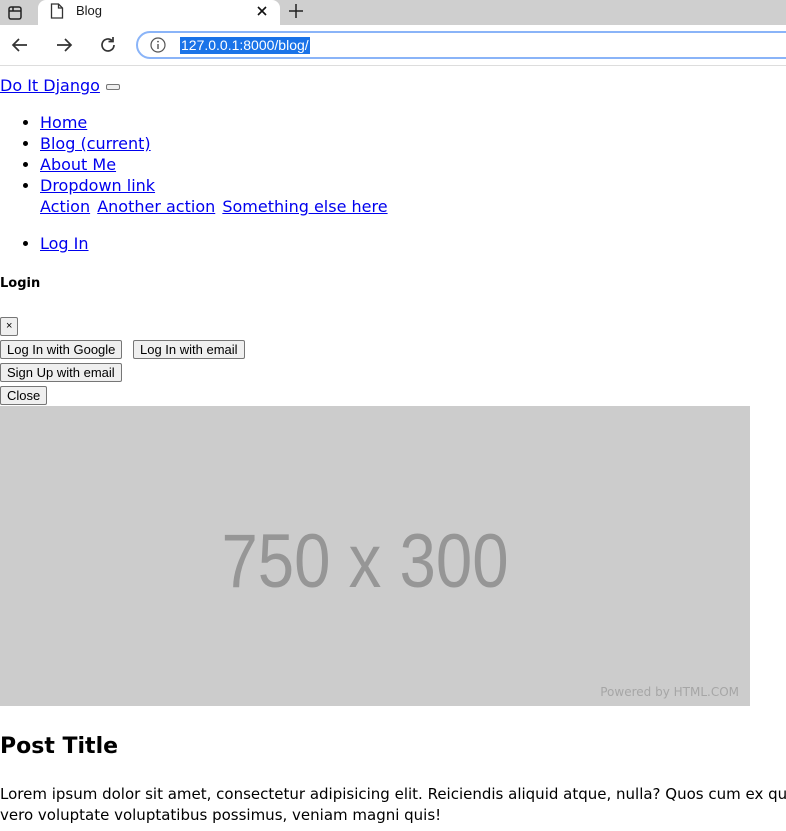 The width and height of the screenshot is (786, 831). I want to click on forward-arrow-icon, so click(64, 45).